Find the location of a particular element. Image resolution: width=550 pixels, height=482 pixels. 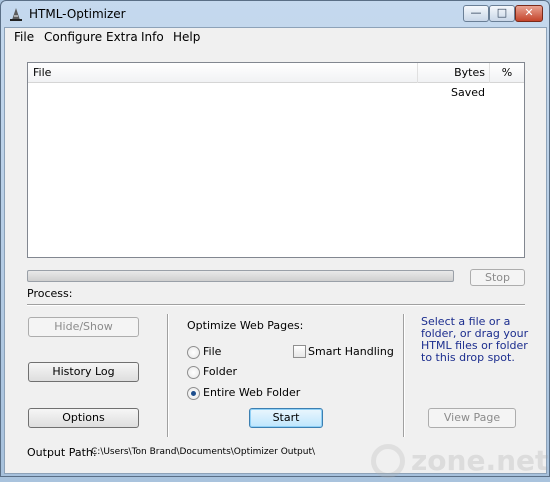

smart-handling-label: Smart Handling is located at coordinates (351, 351).